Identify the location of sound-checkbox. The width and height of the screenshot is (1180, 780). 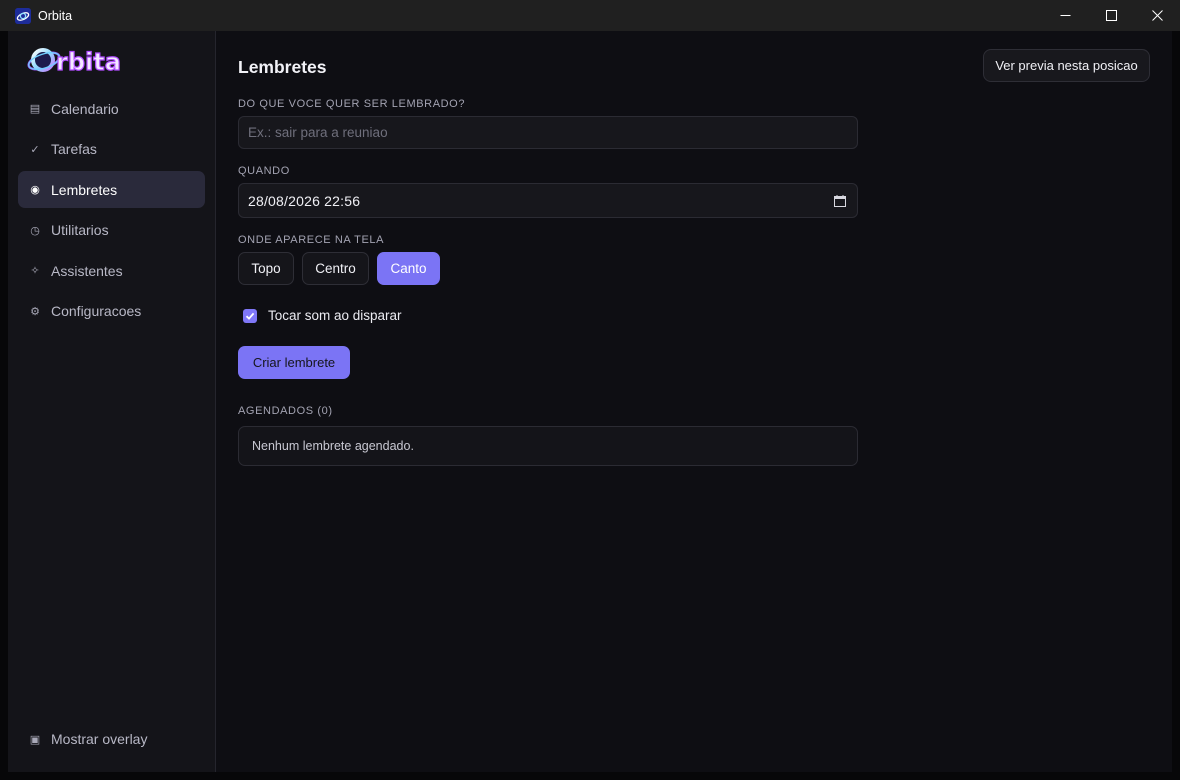
(250, 315).